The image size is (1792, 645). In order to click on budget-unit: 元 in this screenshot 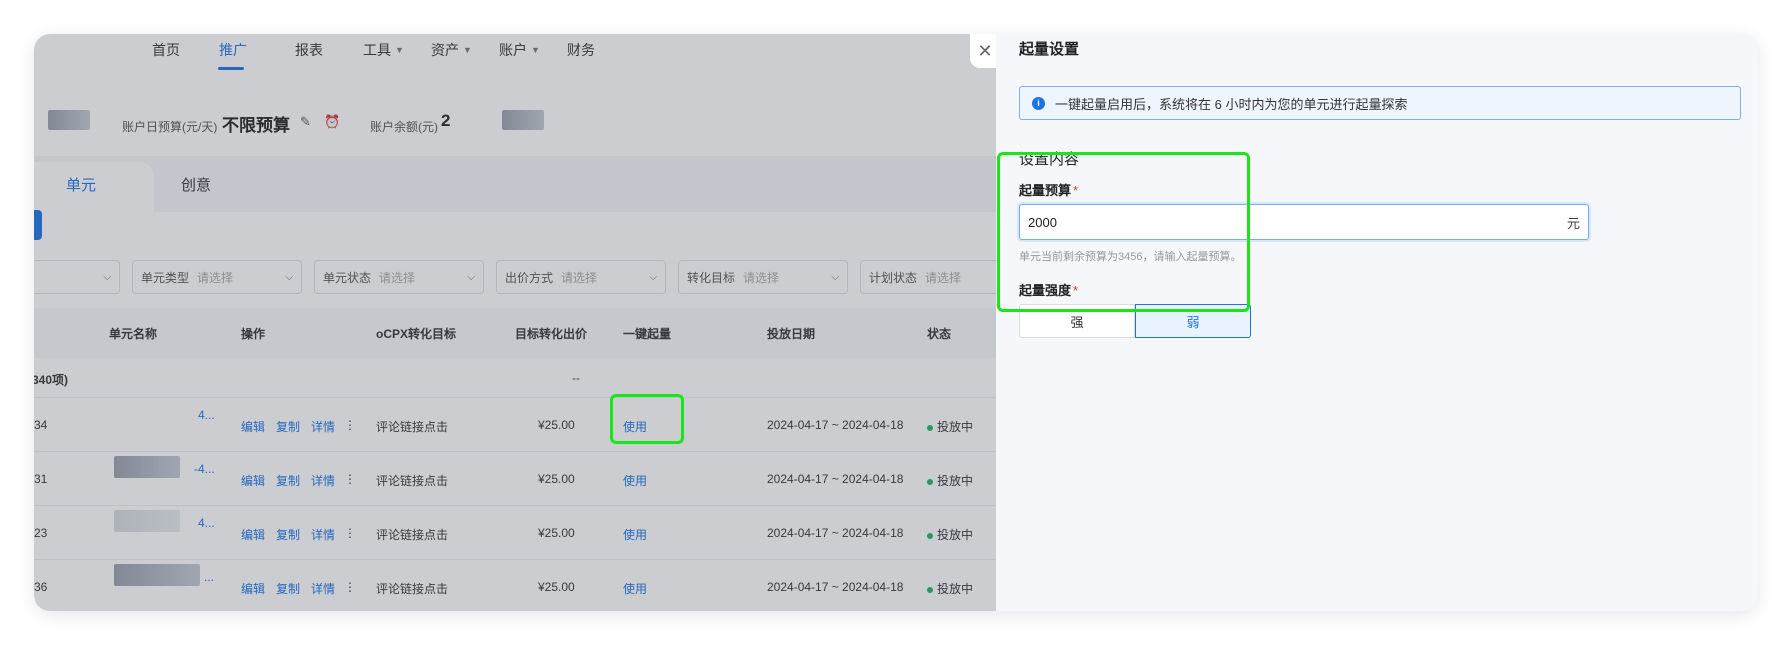, I will do `click(1573, 223)`.